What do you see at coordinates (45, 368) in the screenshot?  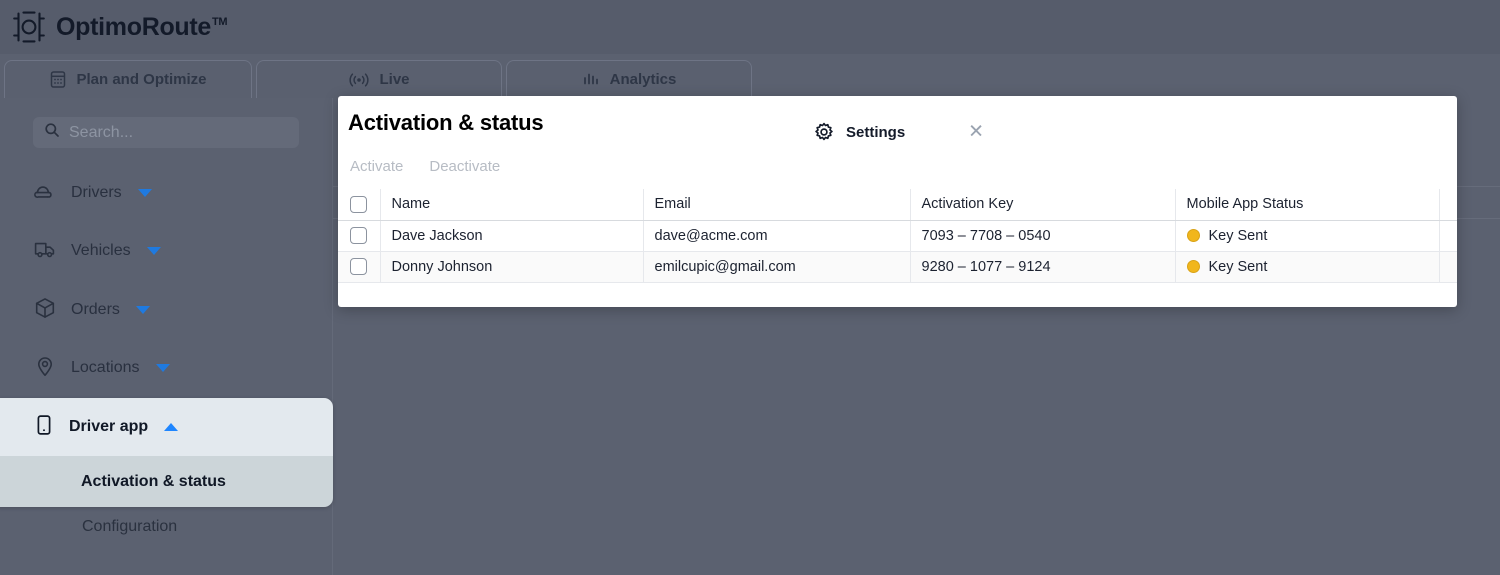 I see `map-pin-icon` at bounding box center [45, 368].